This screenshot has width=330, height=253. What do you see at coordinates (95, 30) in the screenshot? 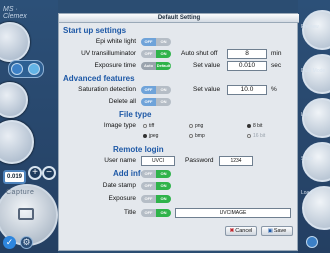
I see `startup-heading: Start up settings` at bounding box center [95, 30].